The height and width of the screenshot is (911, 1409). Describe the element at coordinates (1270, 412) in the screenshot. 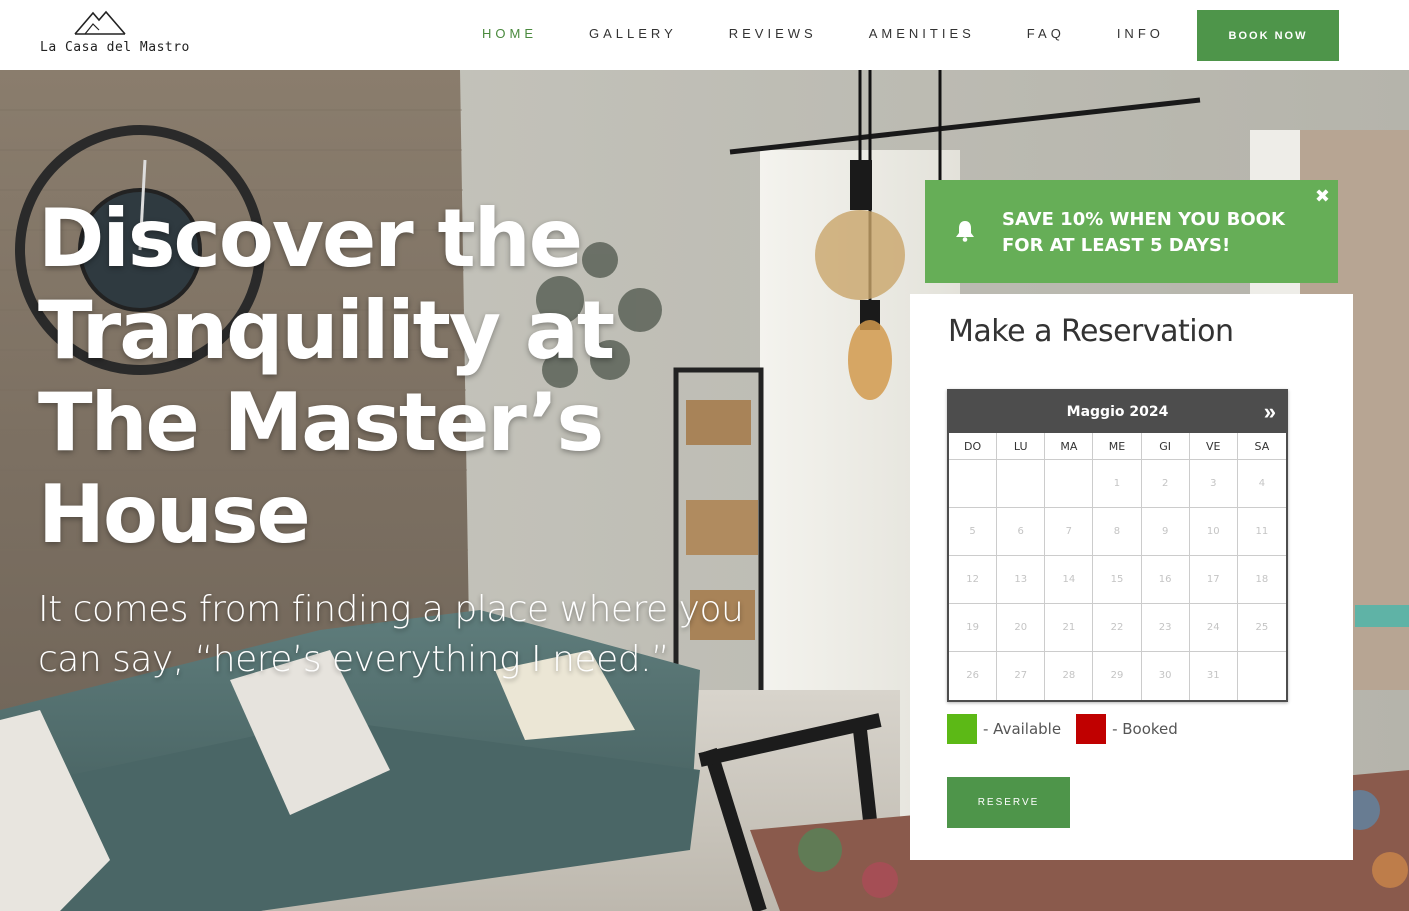

I see `next-month-icon: »` at that location.